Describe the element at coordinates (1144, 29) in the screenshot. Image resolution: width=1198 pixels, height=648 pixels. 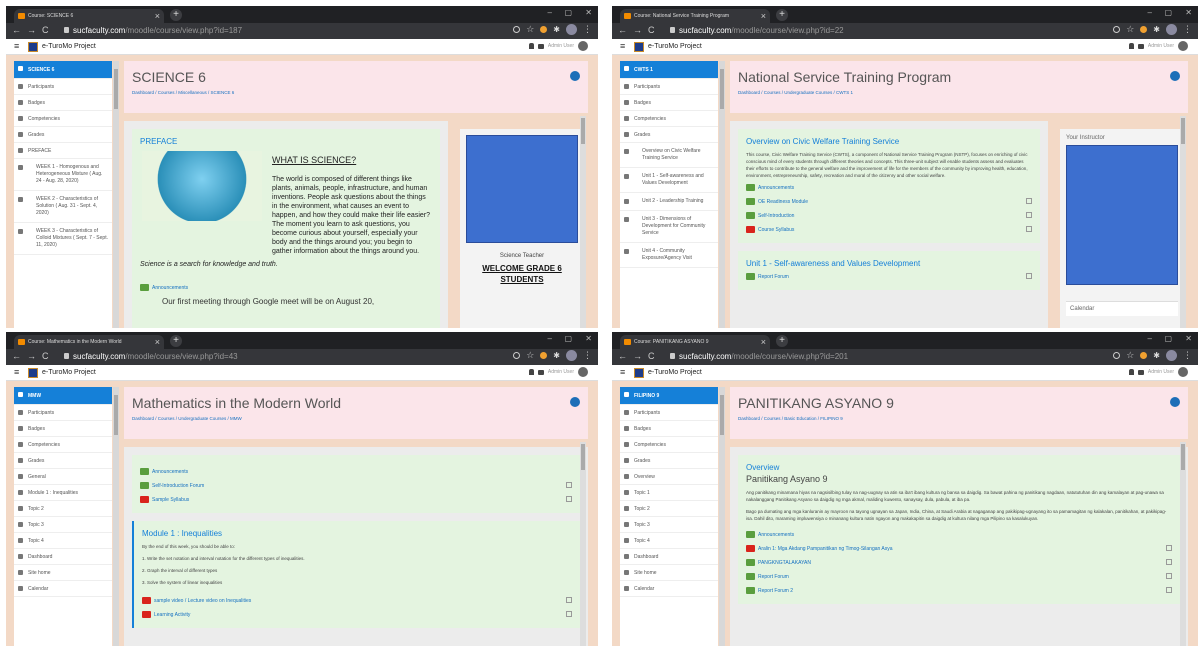
I see `extension-icon` at that location.